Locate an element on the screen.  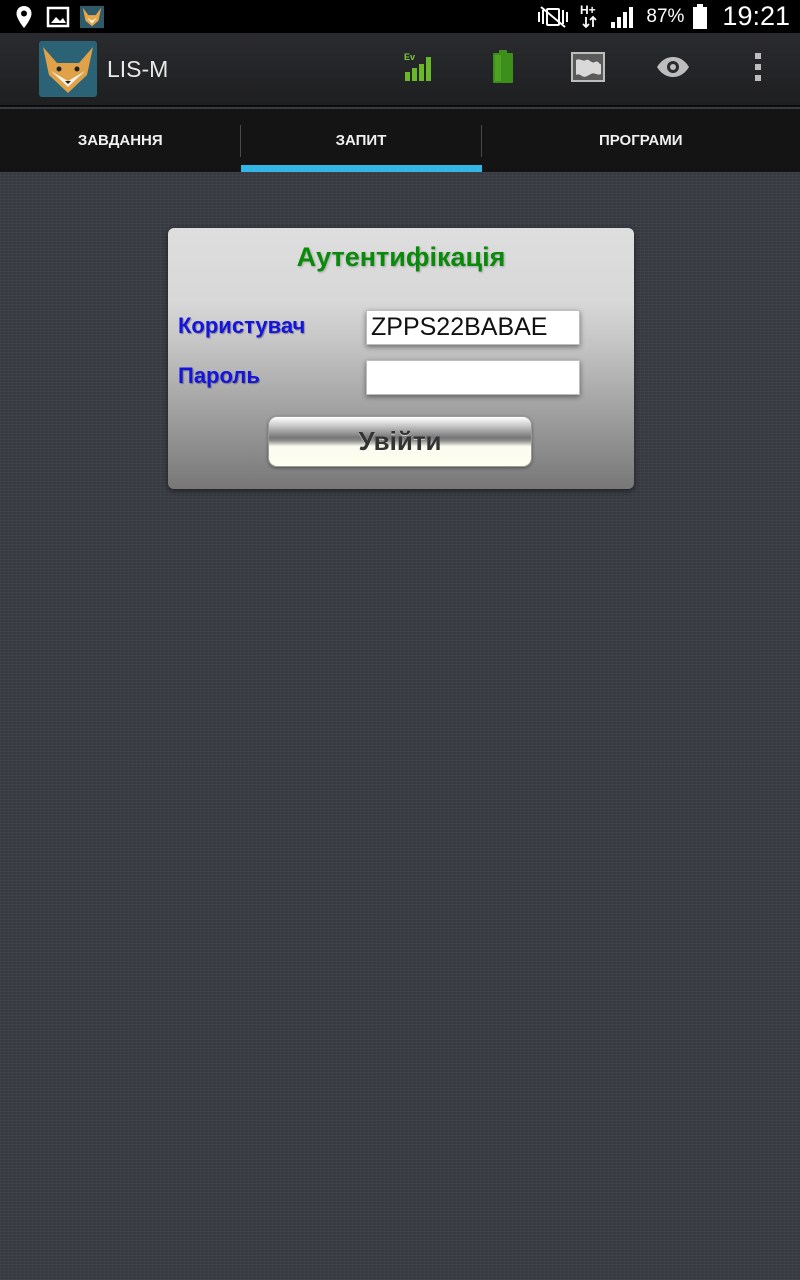
user-label: Користувач is located at coordinates (242, 325).